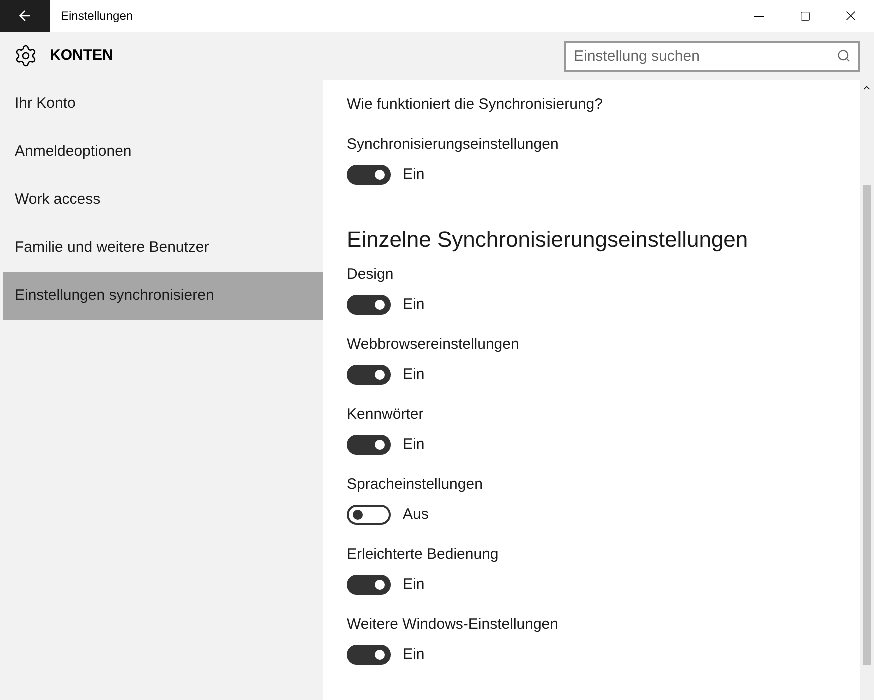 The image size is (874, 700). I want to click on scrollbar, so click(867, 390).